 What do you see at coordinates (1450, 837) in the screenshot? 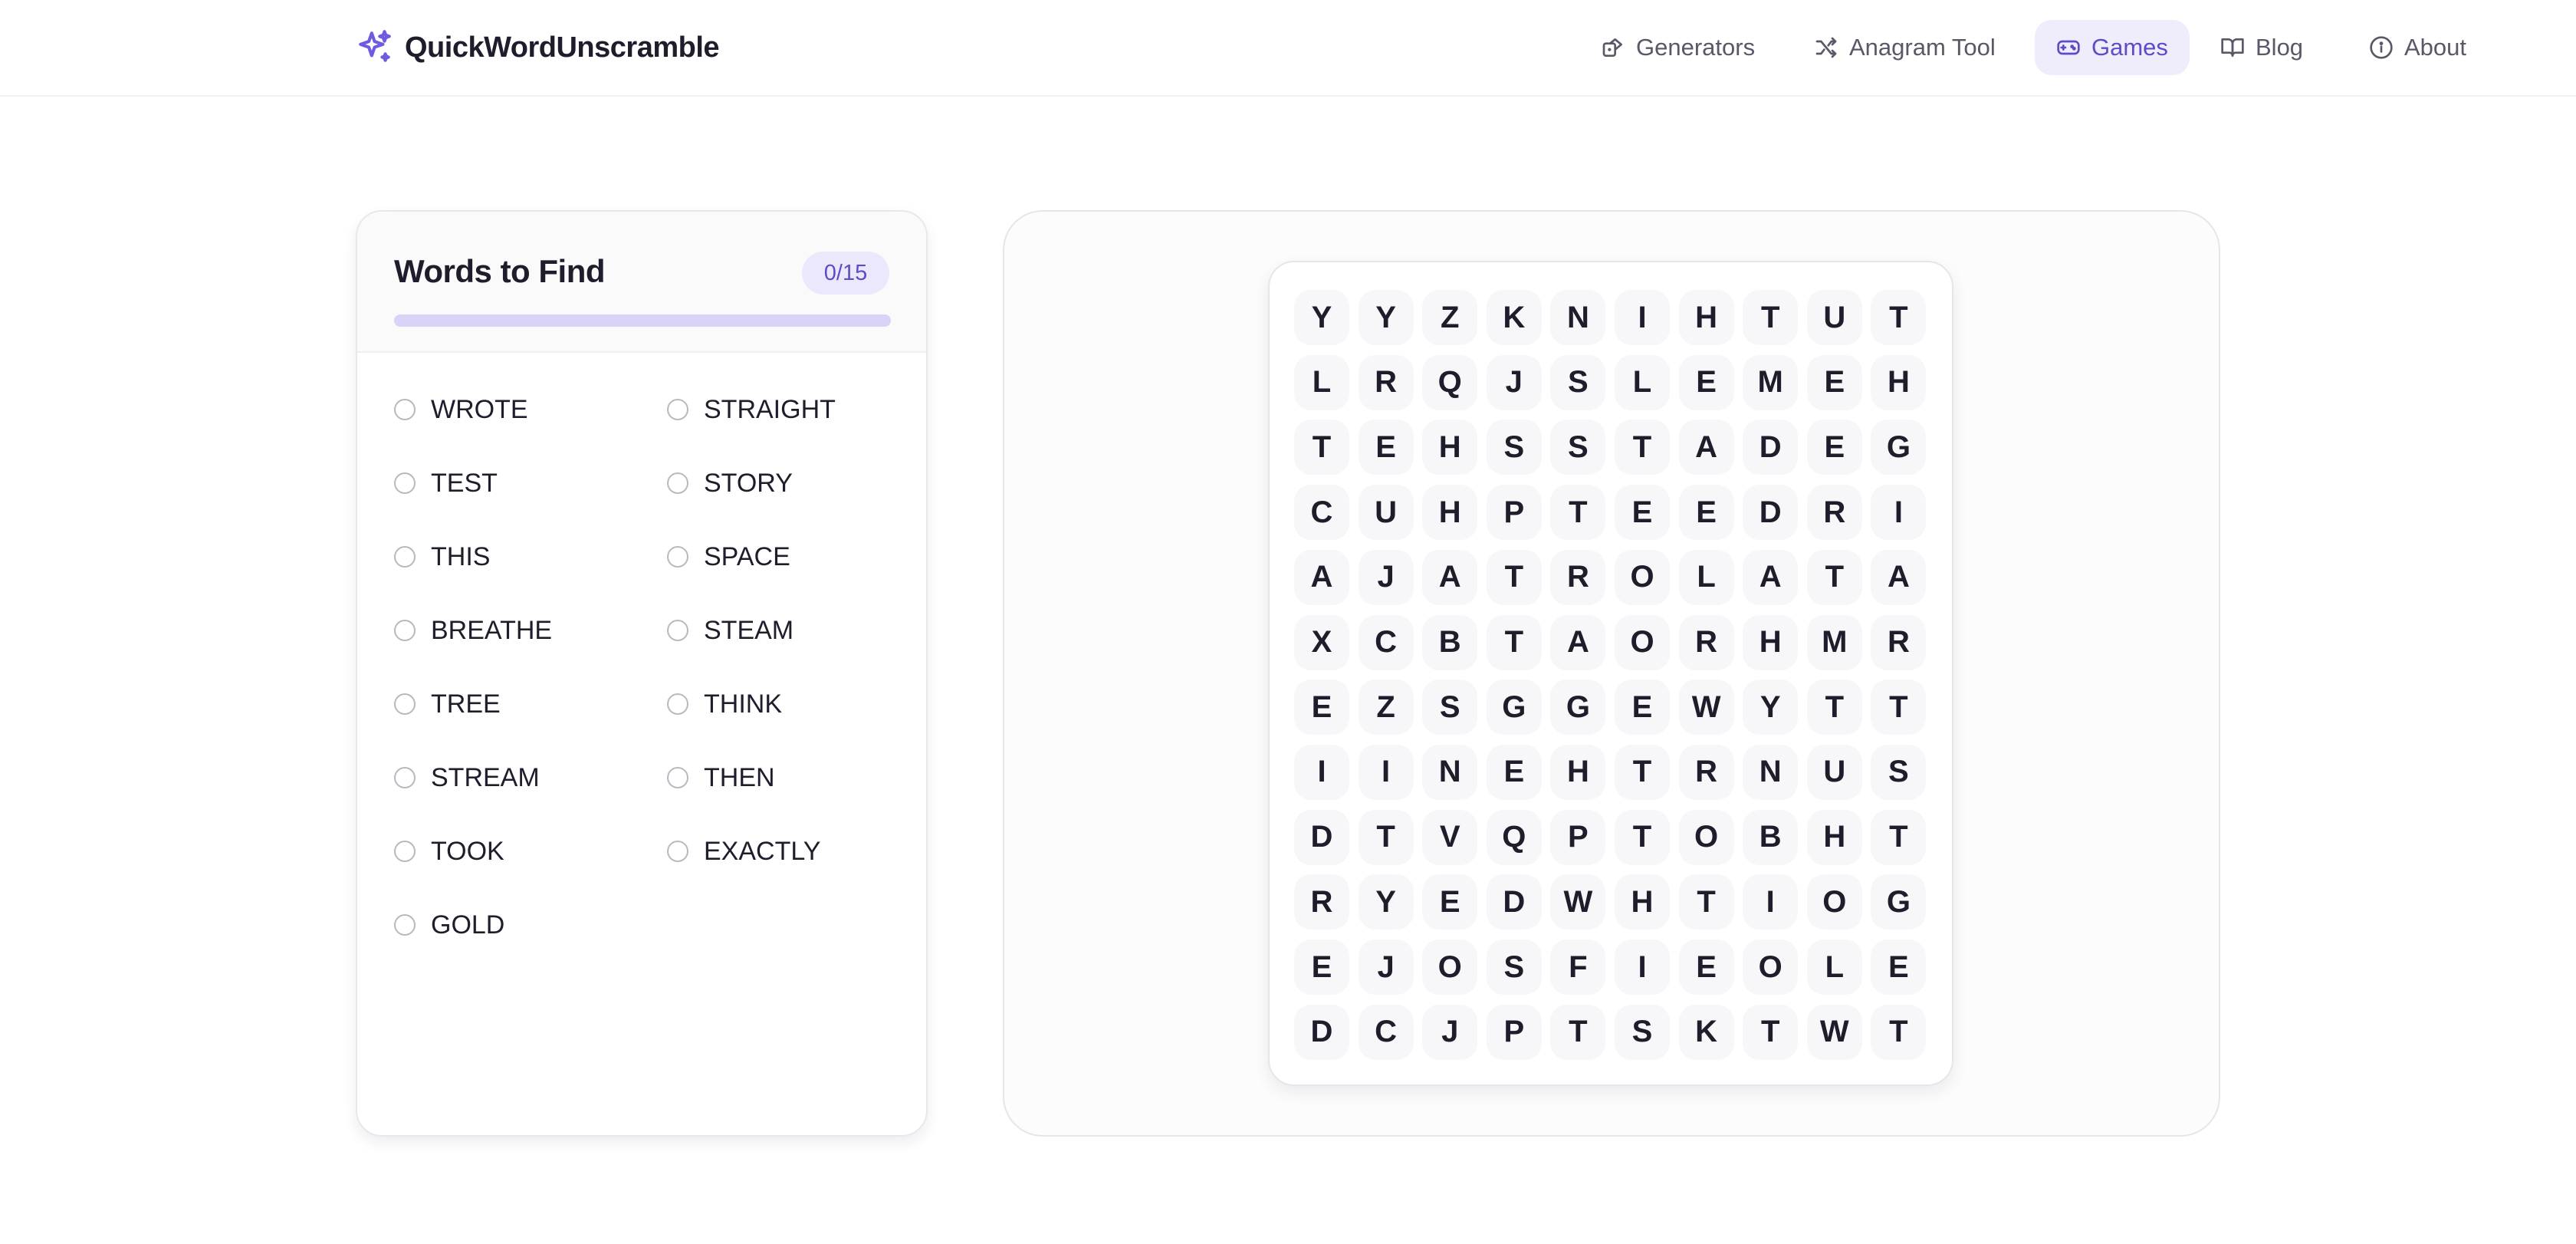
I see `letter-cell: V` at bounding box center [1450, 837].